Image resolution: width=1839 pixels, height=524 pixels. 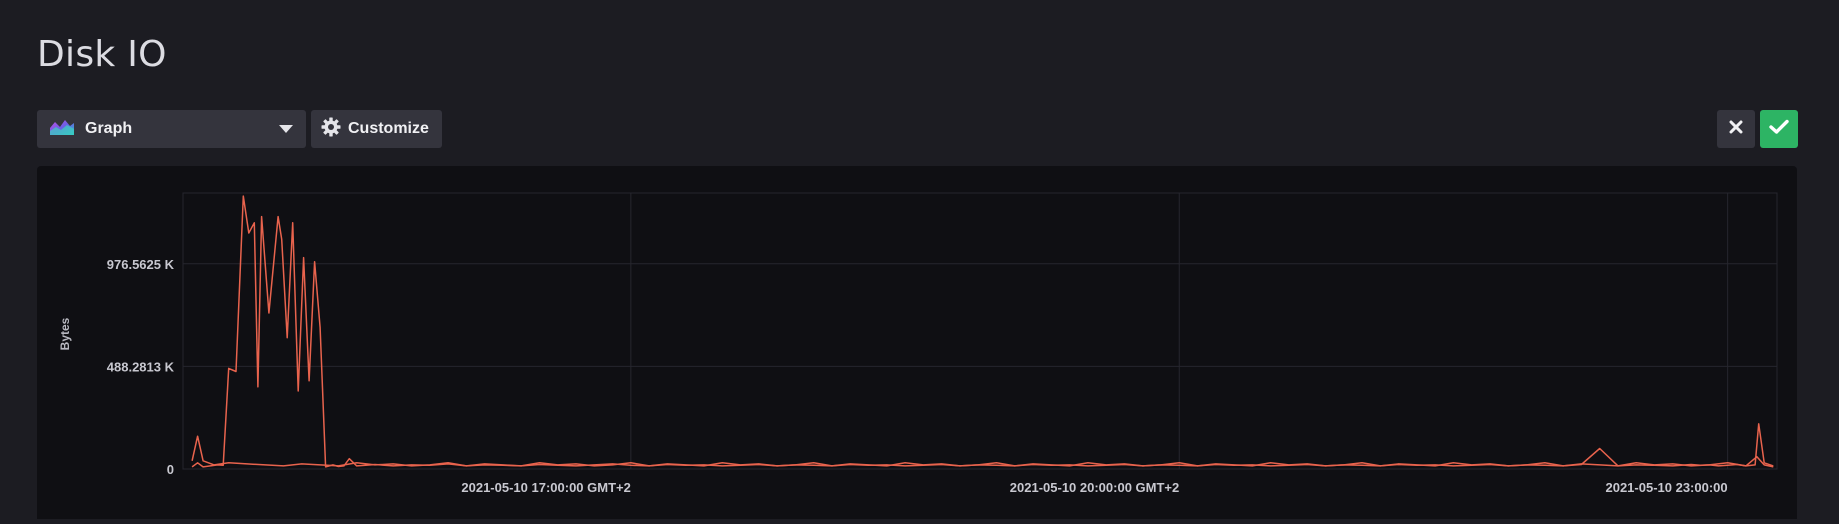 I want to click on gear-icon, so click(x=331, y=129).